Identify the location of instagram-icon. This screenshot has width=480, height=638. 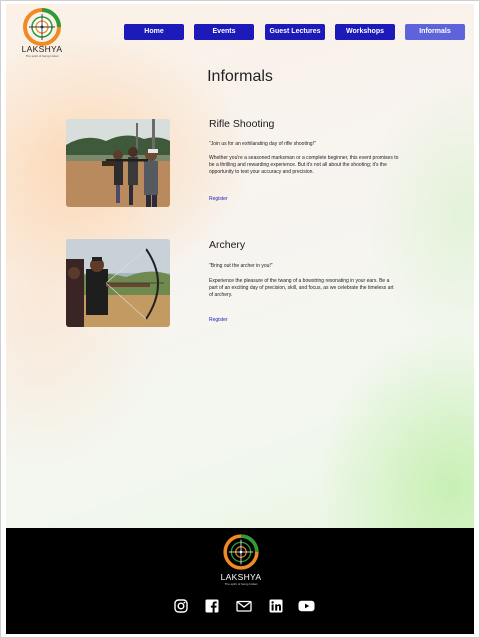
(181, 606).